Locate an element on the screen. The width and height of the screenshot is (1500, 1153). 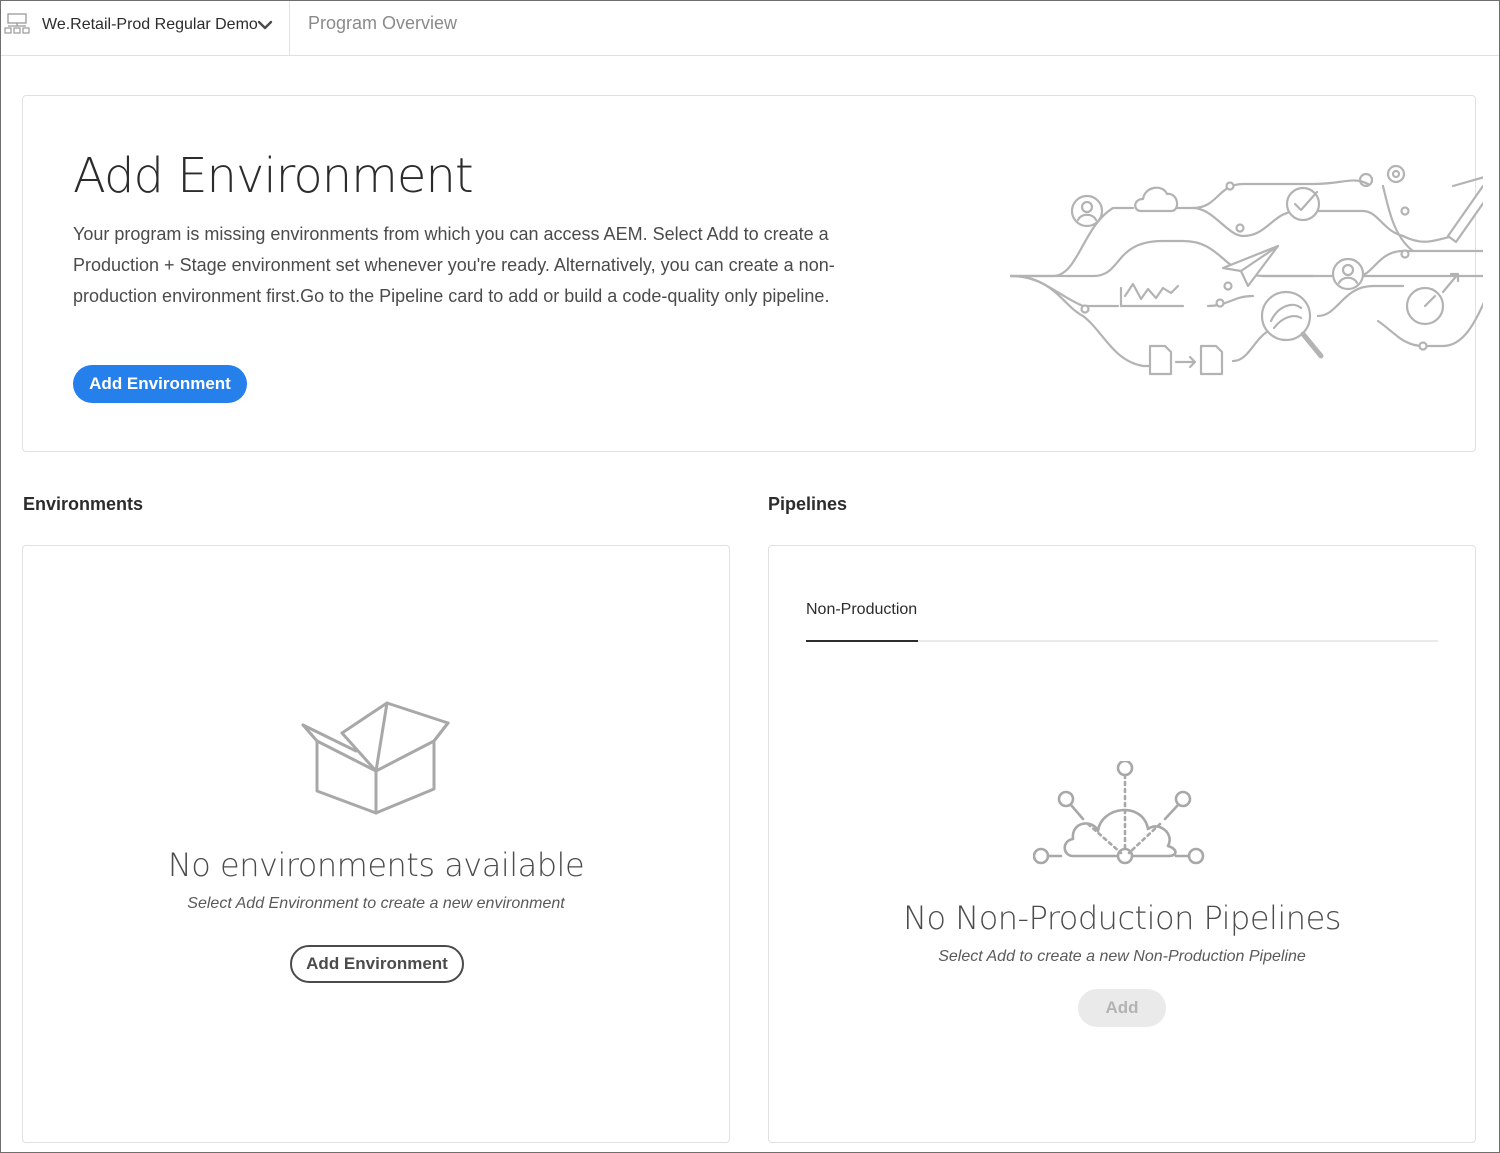
program-switcher: We.Retail-Prod Regular Demo is located at coordinates (145, 28).